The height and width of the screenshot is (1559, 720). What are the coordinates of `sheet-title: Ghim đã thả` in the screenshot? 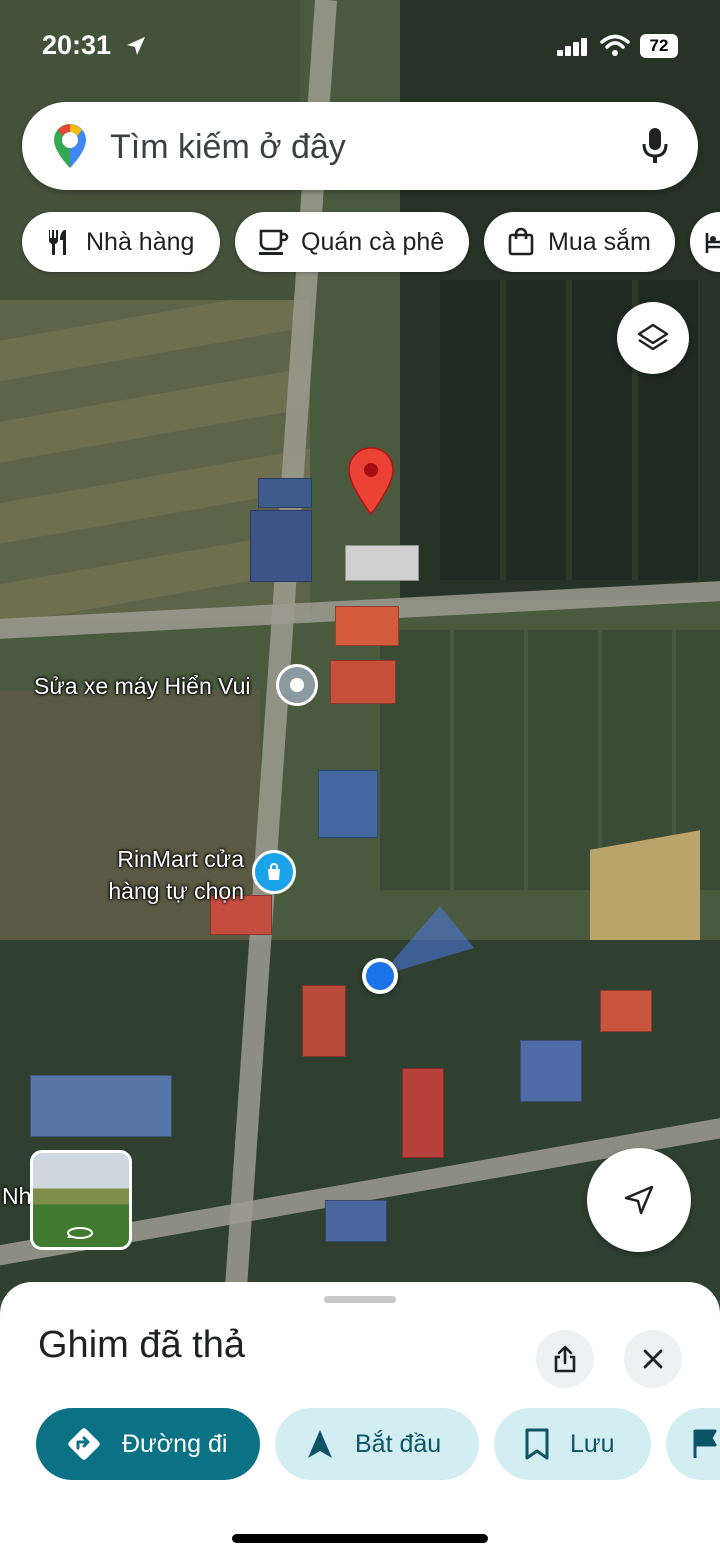 It's located at (141, 1345).